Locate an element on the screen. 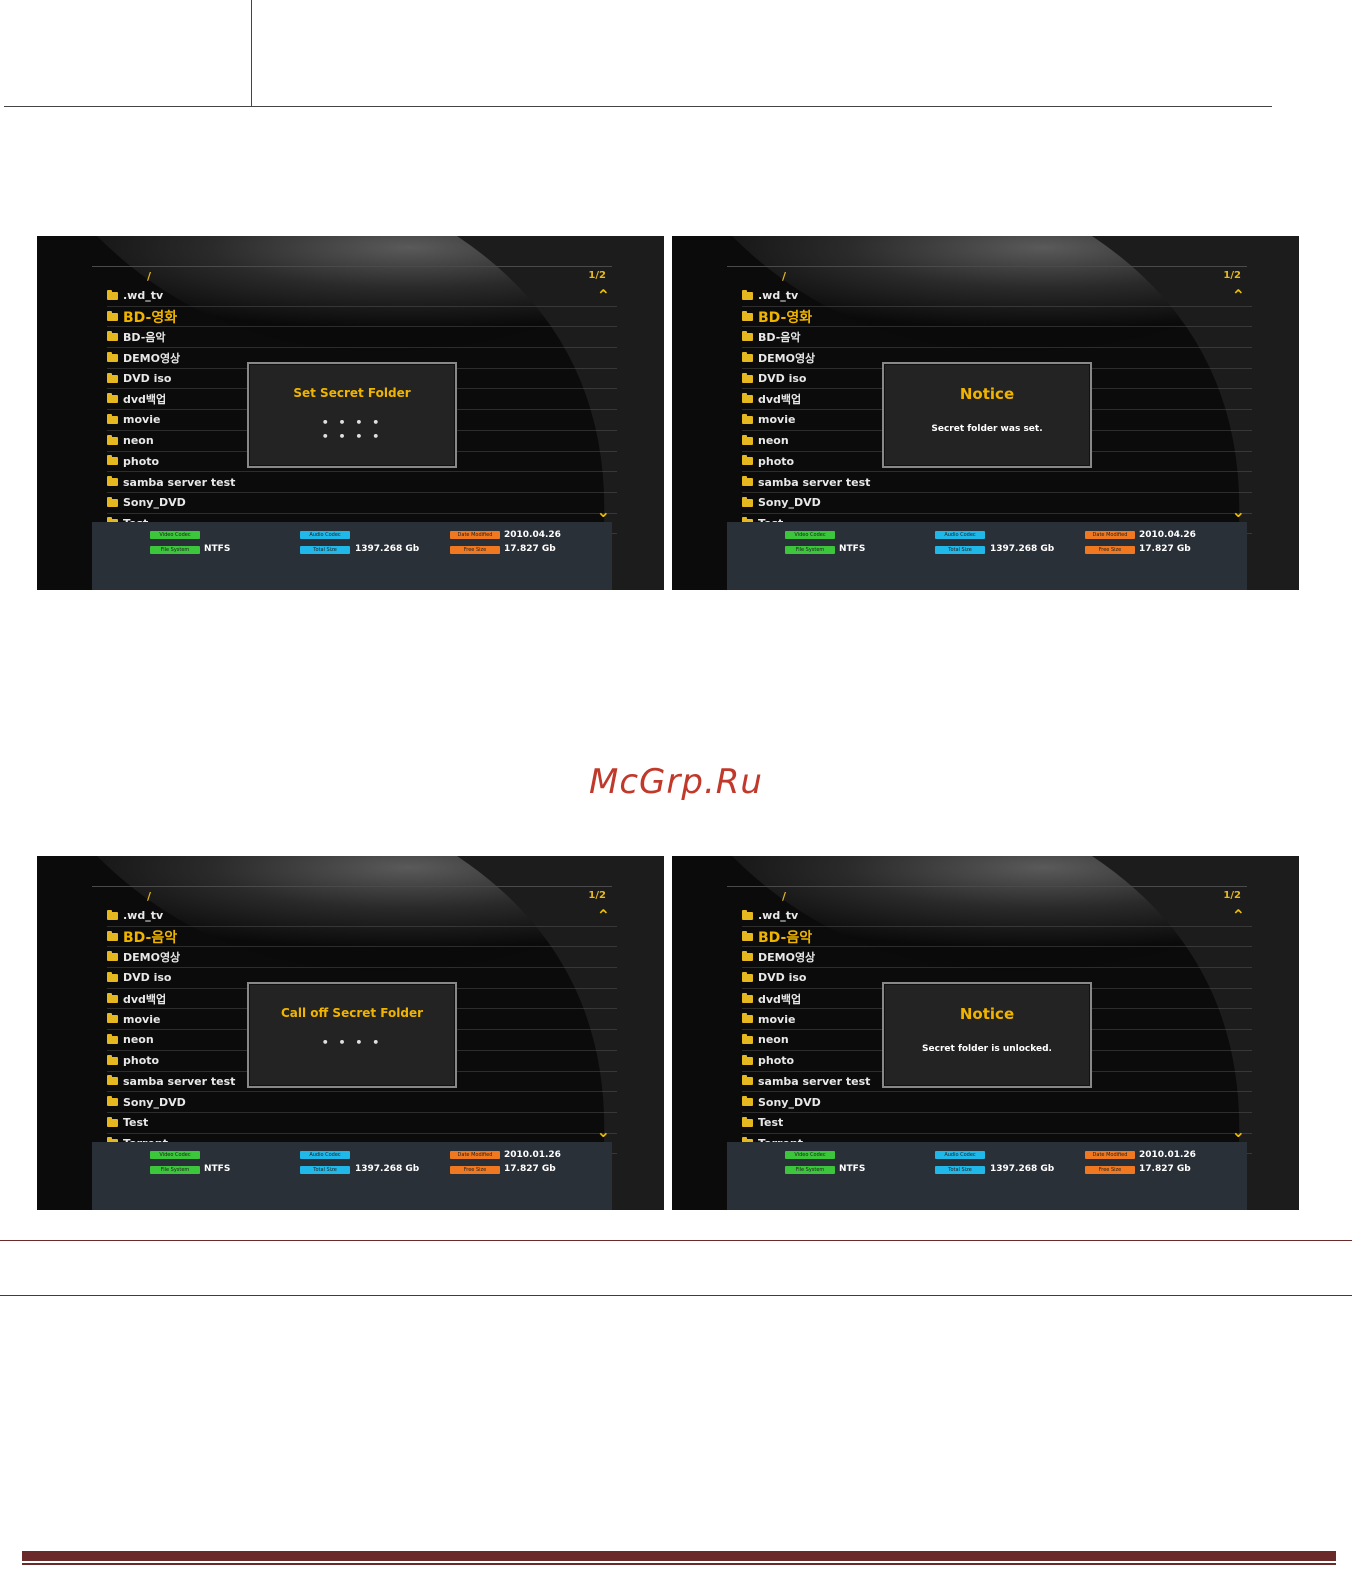 This screenshot has width=1352, height=1589. folder-name: dvd백업 is located at coordinates (145, 999).